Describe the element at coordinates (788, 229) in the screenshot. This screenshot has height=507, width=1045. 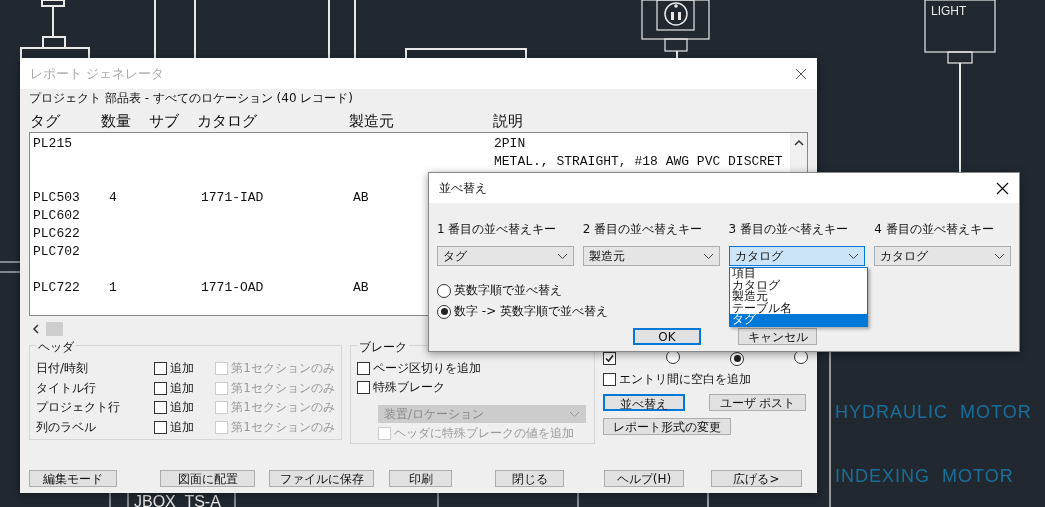
I see `sort-key-label: 3 番目の並べ替えキー` at that location.